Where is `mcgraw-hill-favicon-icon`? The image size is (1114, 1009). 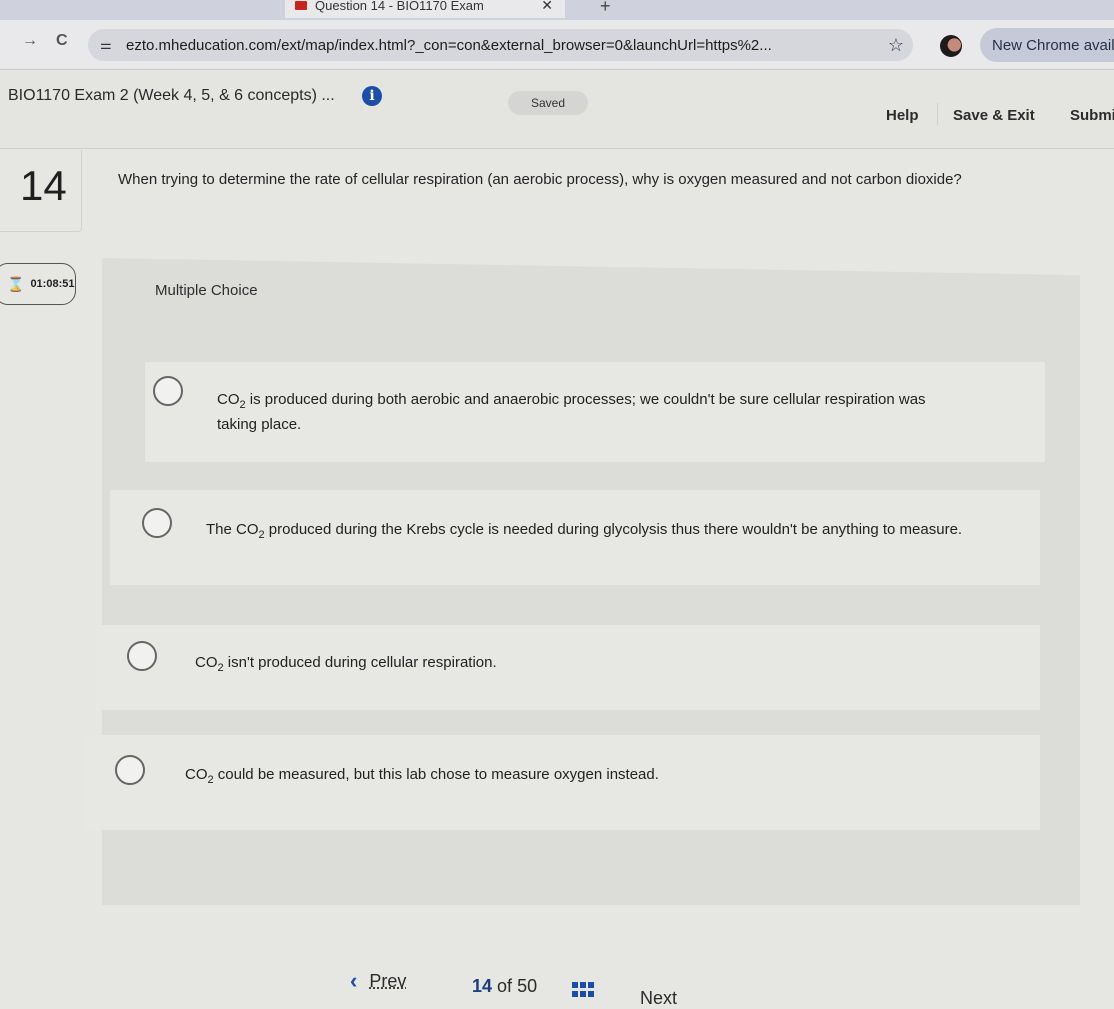
mcgraw-hill-favicon-icon is located at coordinates (301, 5).